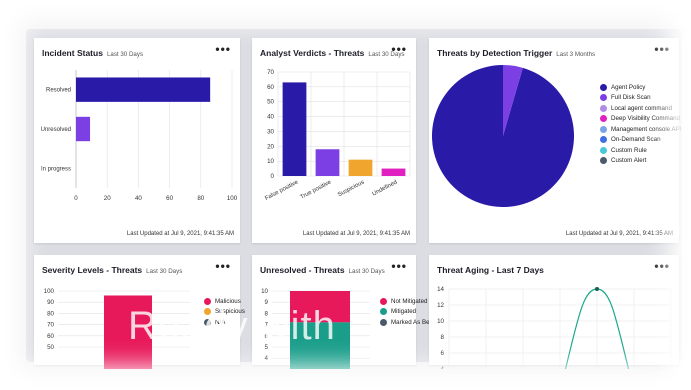 This screenshot has width=691, height=390. I want to click on y-tick-label: Unresolved, so click(56, 130).